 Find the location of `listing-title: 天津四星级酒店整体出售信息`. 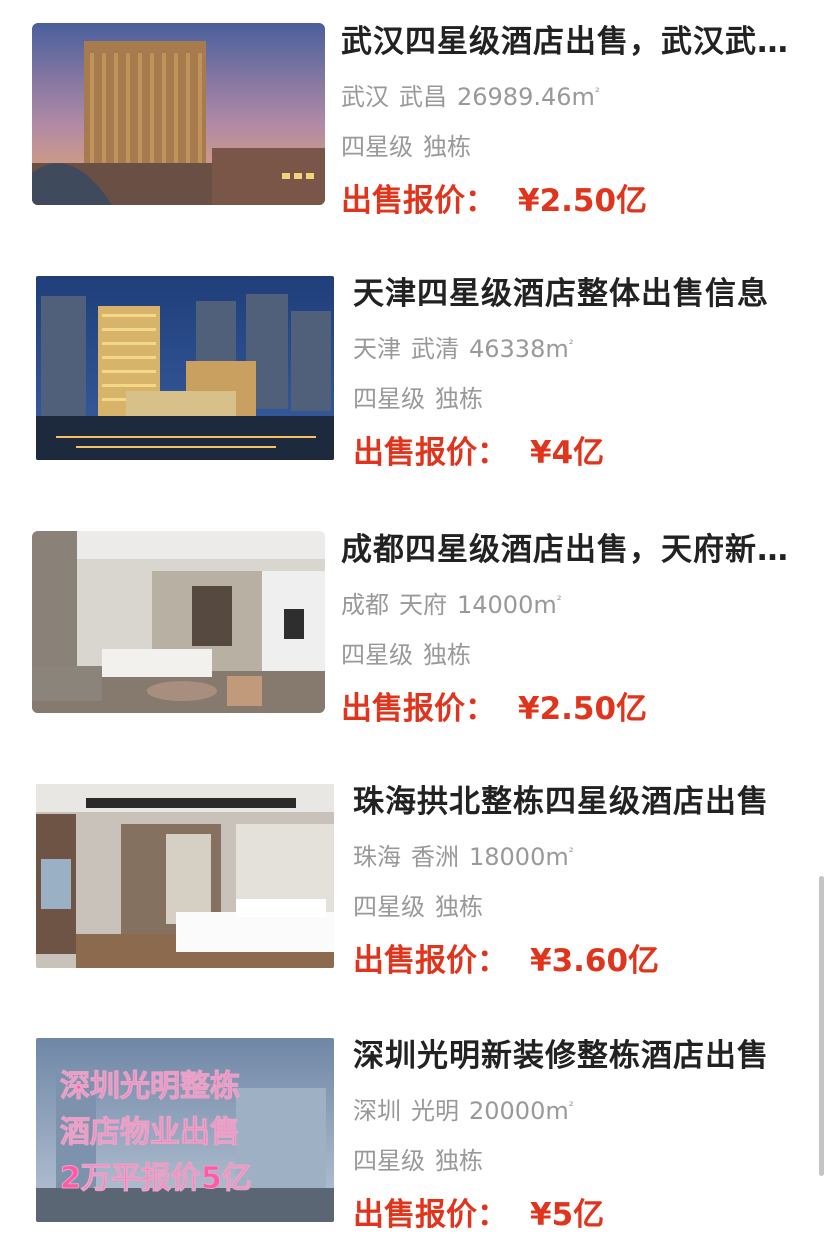

listing-title: 天津四星级酒店整体出售信息 is located at coordinates (575, 294).